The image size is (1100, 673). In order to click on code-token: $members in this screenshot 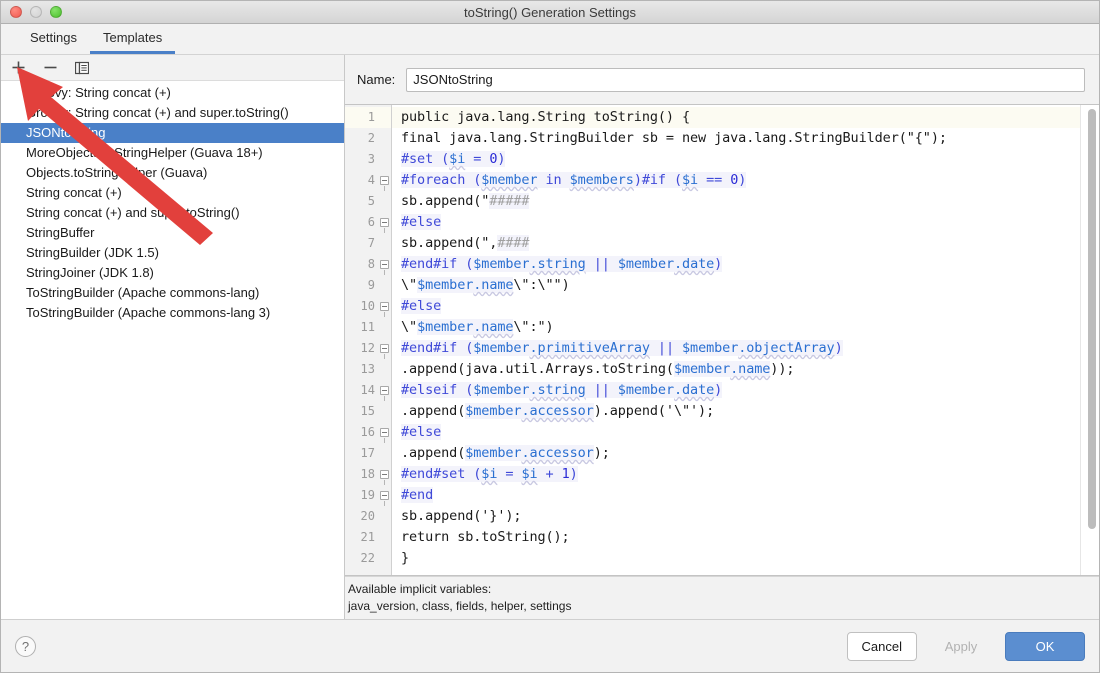, I will do `click(601, 180)`.